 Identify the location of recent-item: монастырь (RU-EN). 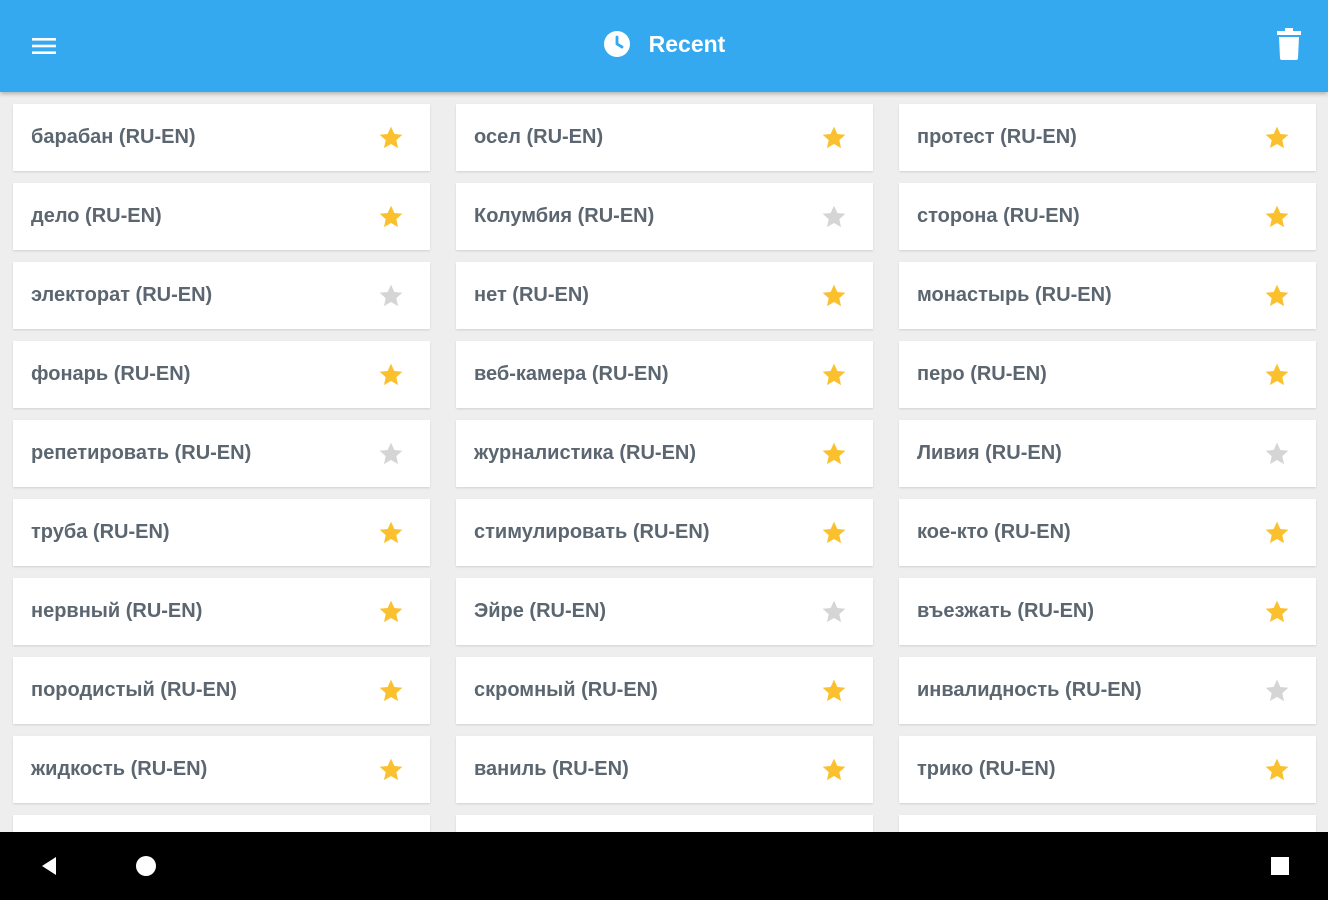
(1107, 295).